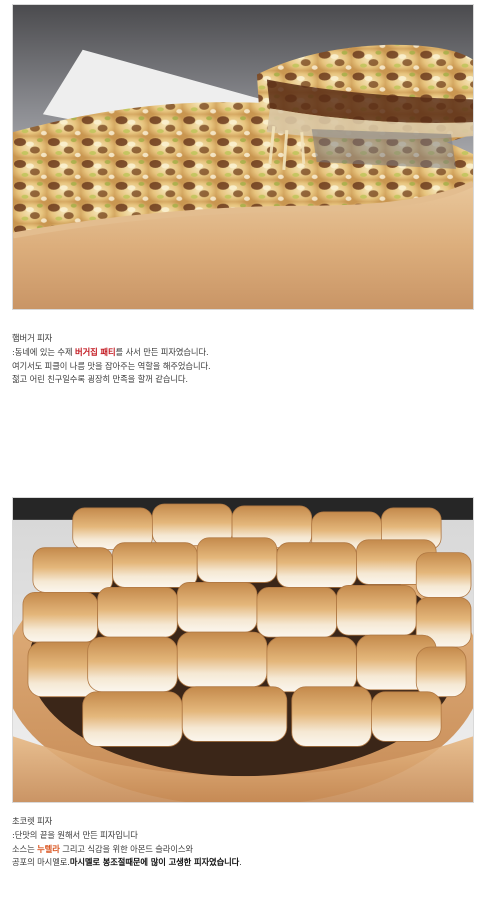 The width and height of the screenshot is (500, 898). What do you see at coordinates (41, 862) in the screenshot?
I see `caption-text: 공포의 마시멜로.` at bounding box center [41, 862].